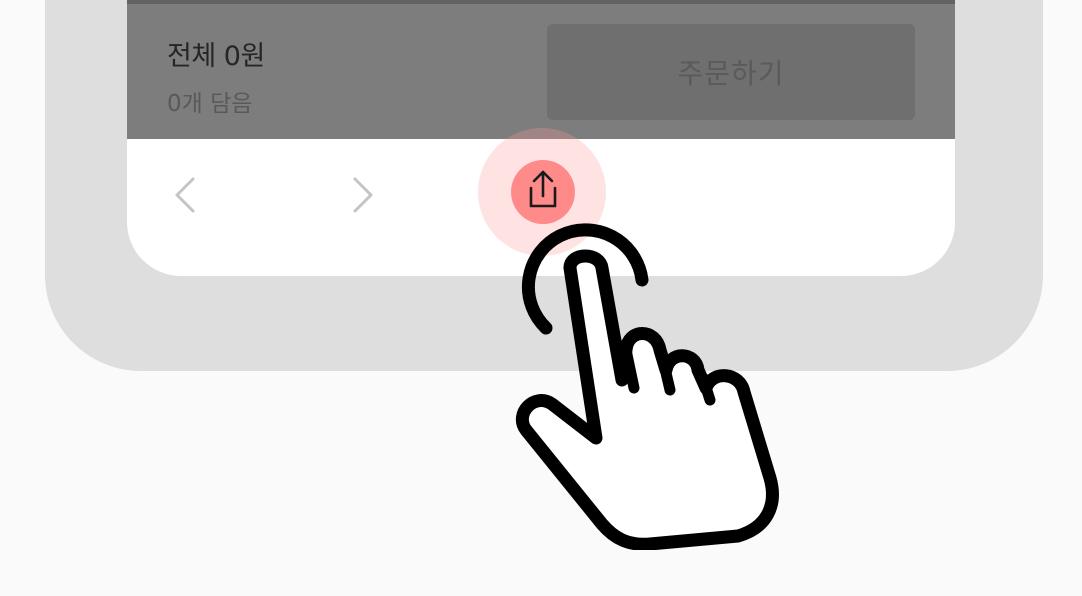 The height and width of the screenshot is (596, 1082). I want to click on order-button: 주문하기, so click(731, 72).